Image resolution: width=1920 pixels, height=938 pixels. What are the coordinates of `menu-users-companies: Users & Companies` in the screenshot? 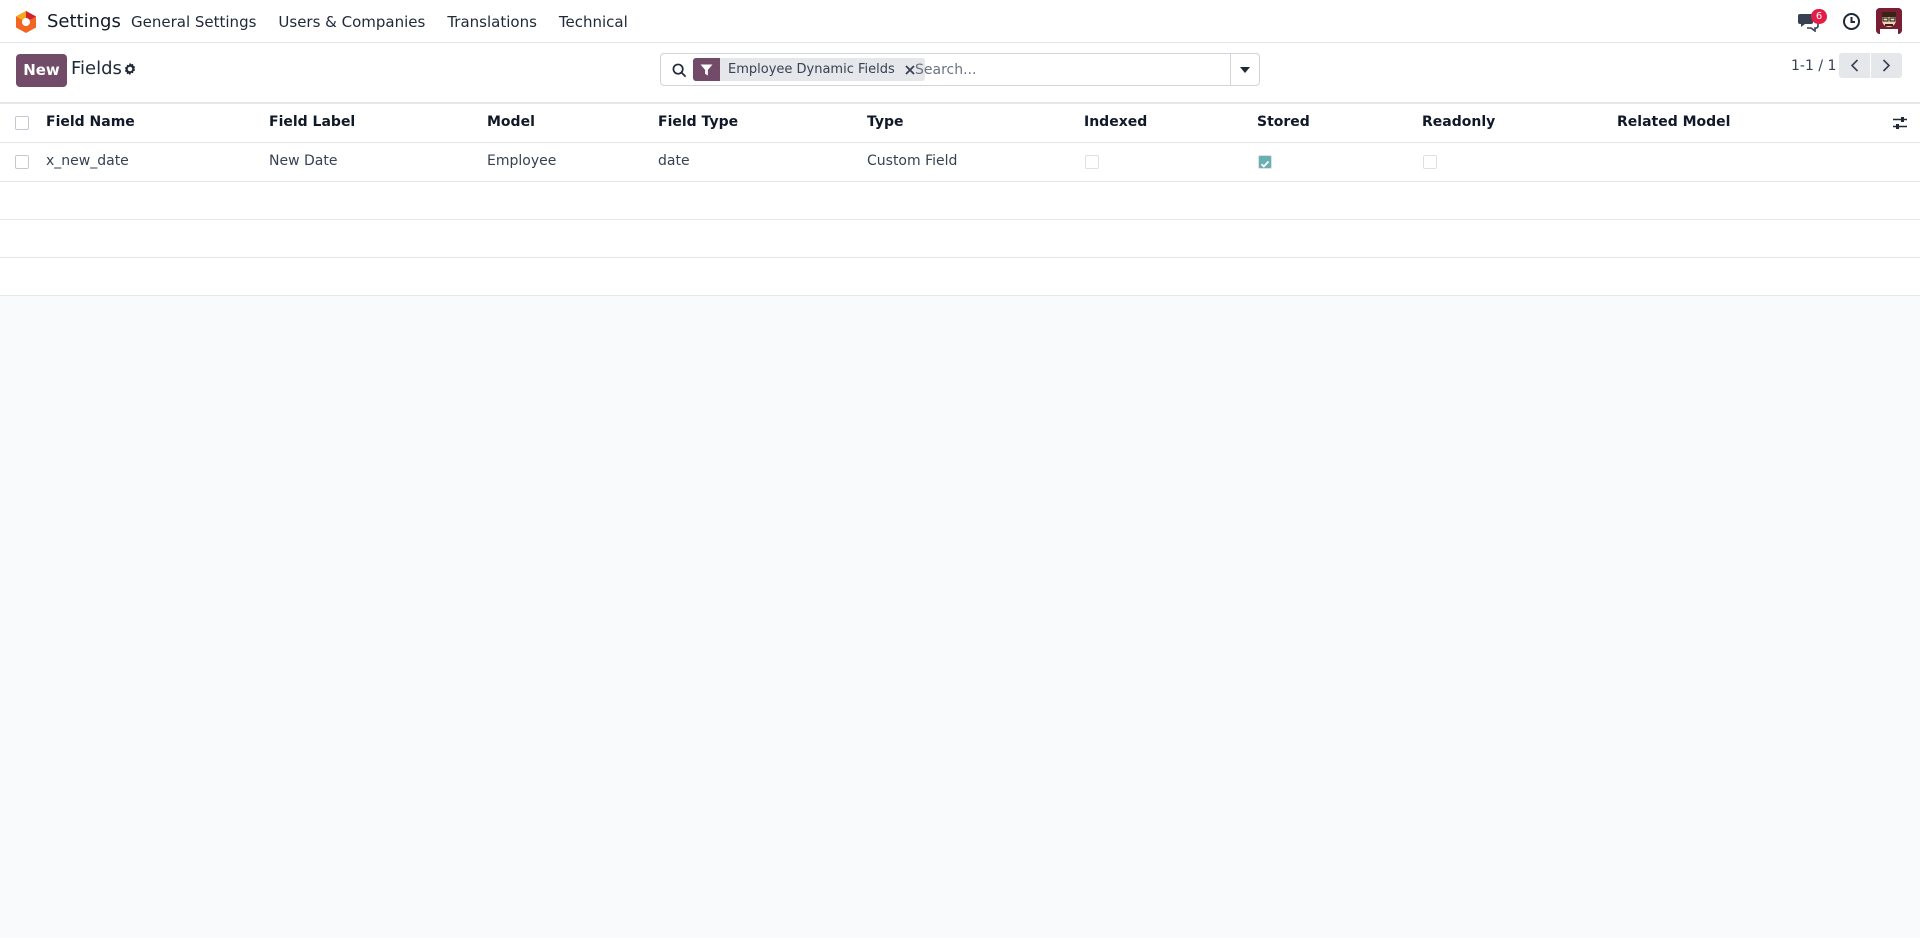 It's located at (351, 22).